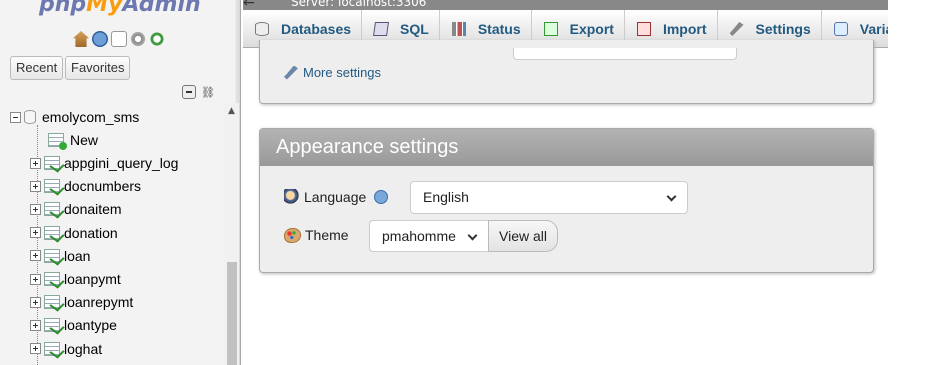  I want to click on import-icon: import-icon, so click(643, 29).